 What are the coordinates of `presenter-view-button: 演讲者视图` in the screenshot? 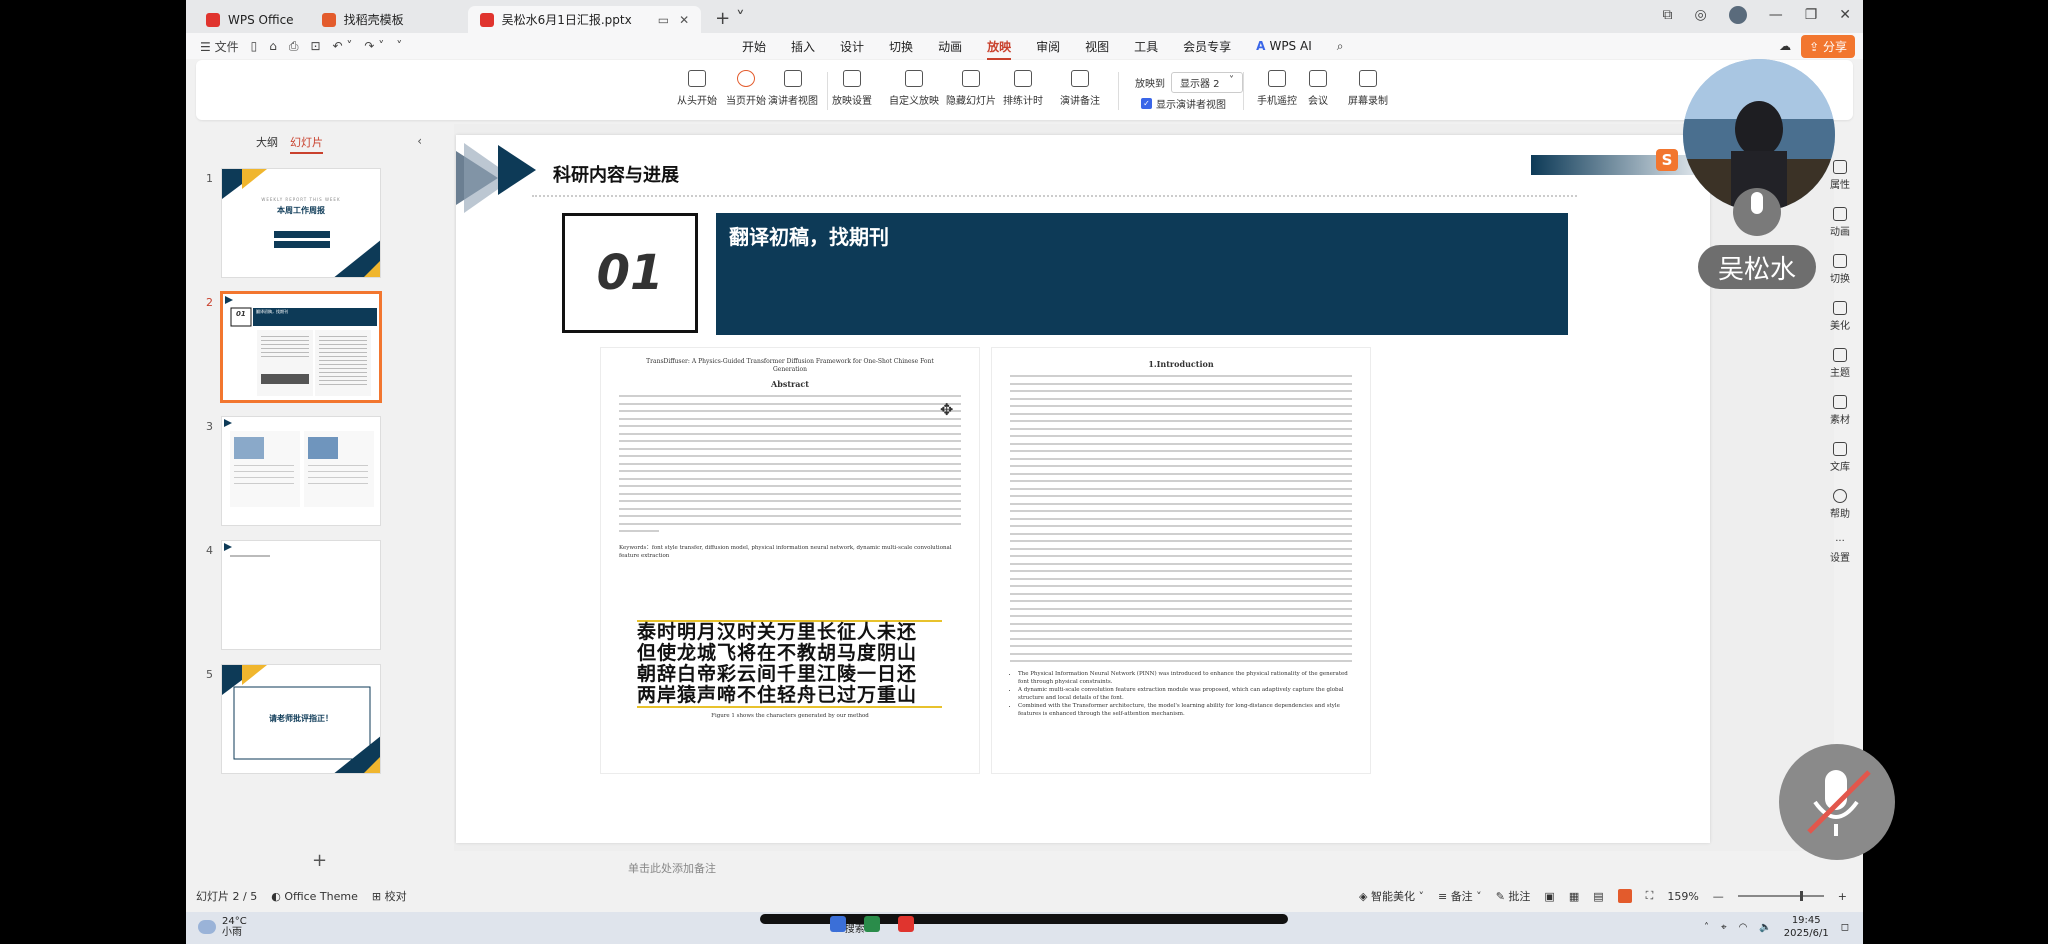 It's located at (793, 88).